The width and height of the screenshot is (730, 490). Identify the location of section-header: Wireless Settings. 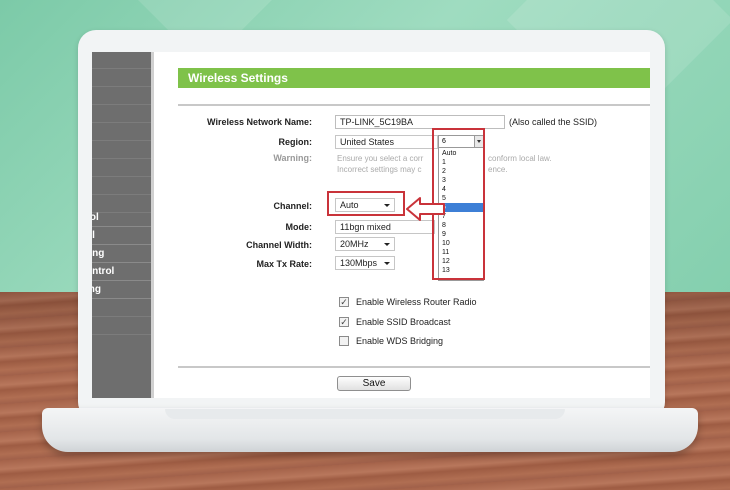
(414, 78).